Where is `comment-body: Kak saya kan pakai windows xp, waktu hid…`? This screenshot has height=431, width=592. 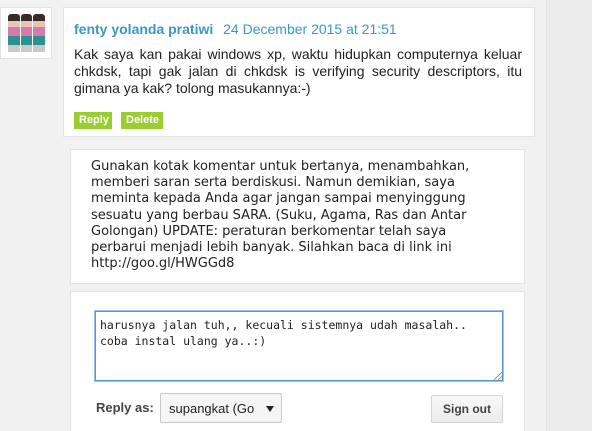 comment-body: Kak saya kan pakai windows xp, waktu hid… is located at coordinates (298, 71).